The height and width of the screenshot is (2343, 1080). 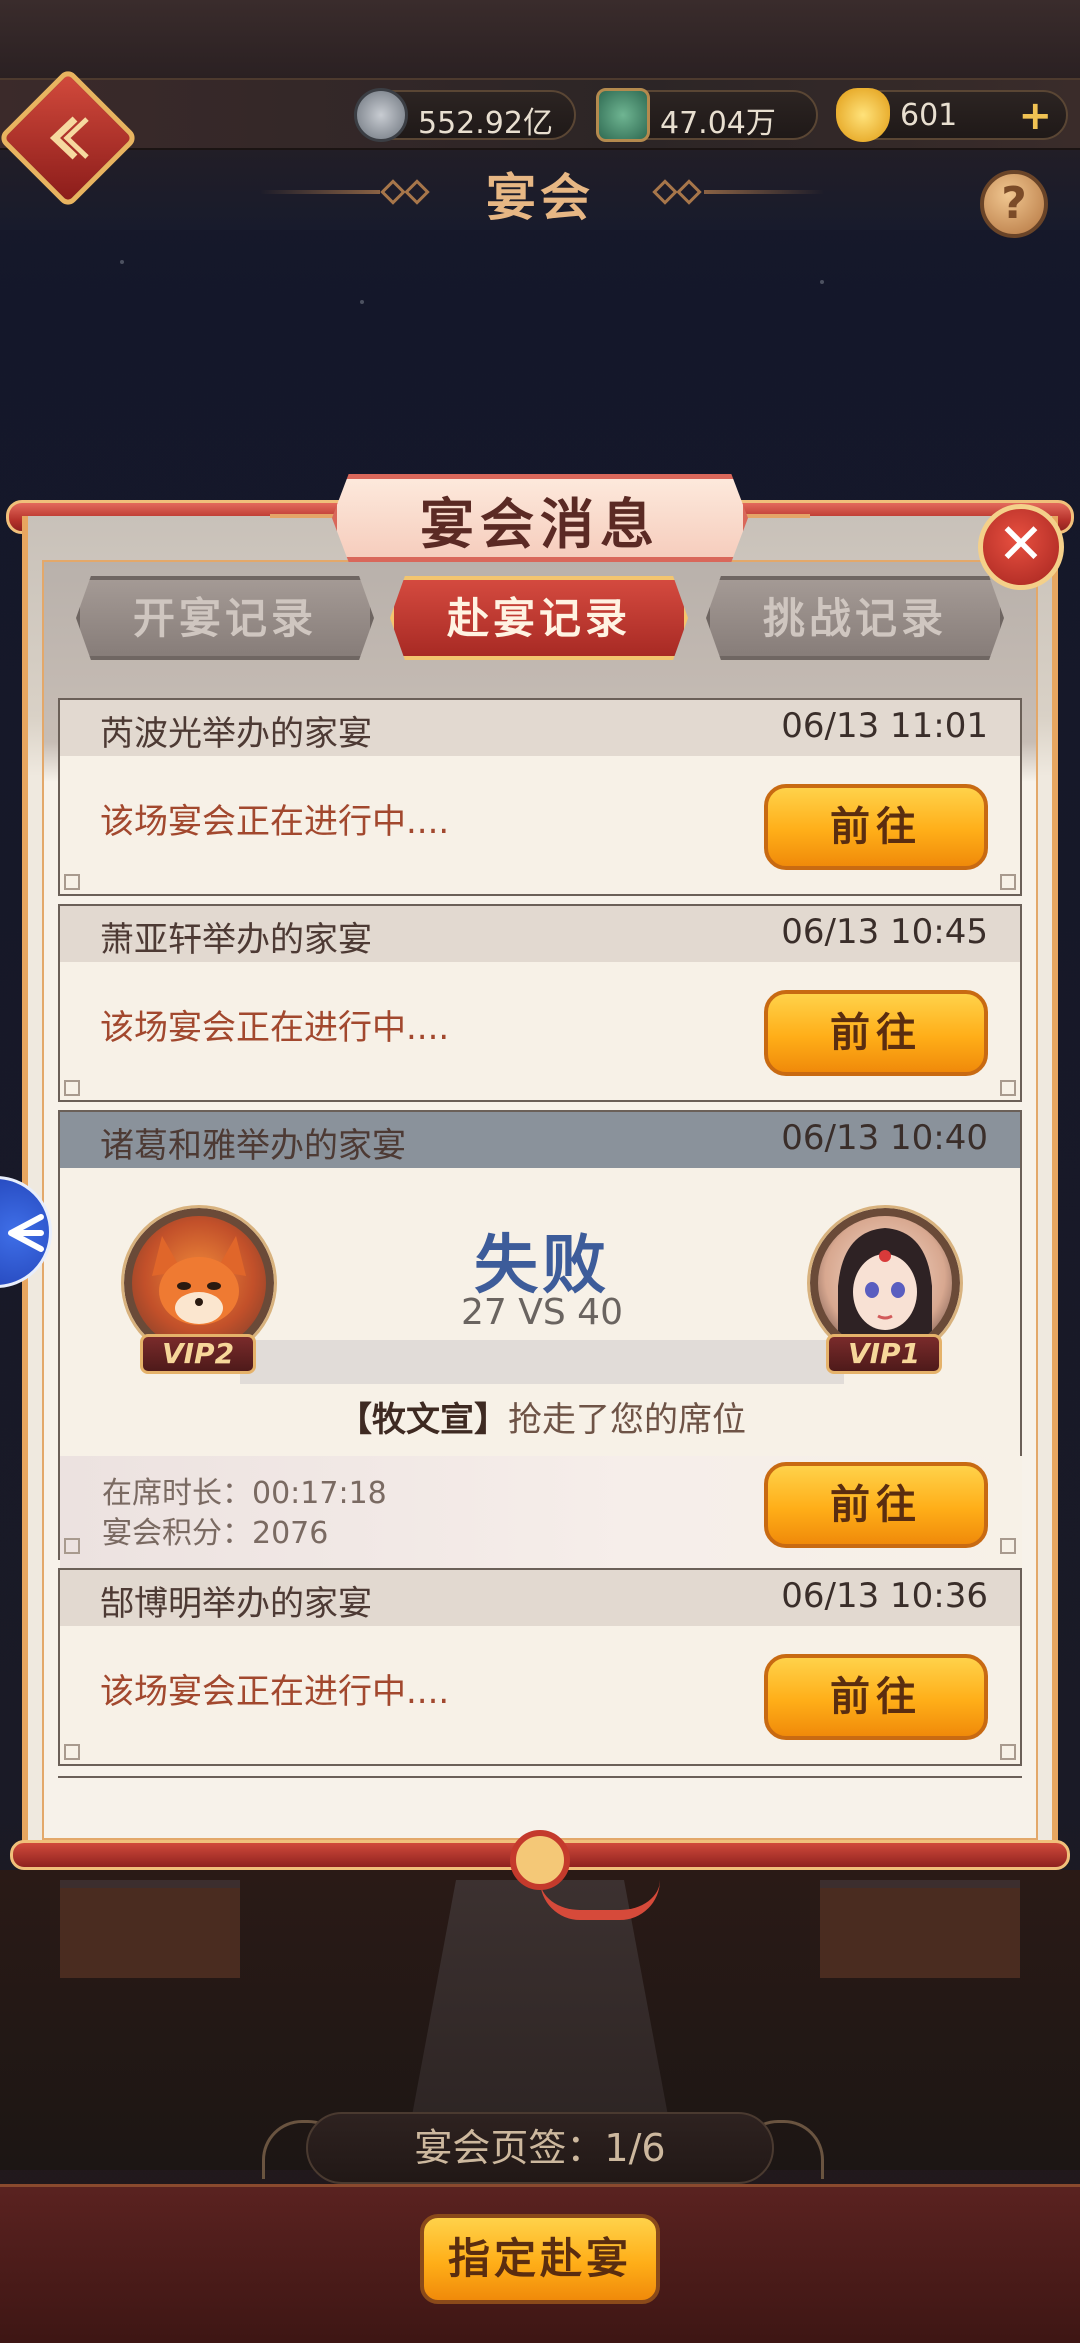 What do you see at coordinates (885, 1289) in the screenshot?
I see `girl-portrait-icon` at bounding box center [885, 1289].